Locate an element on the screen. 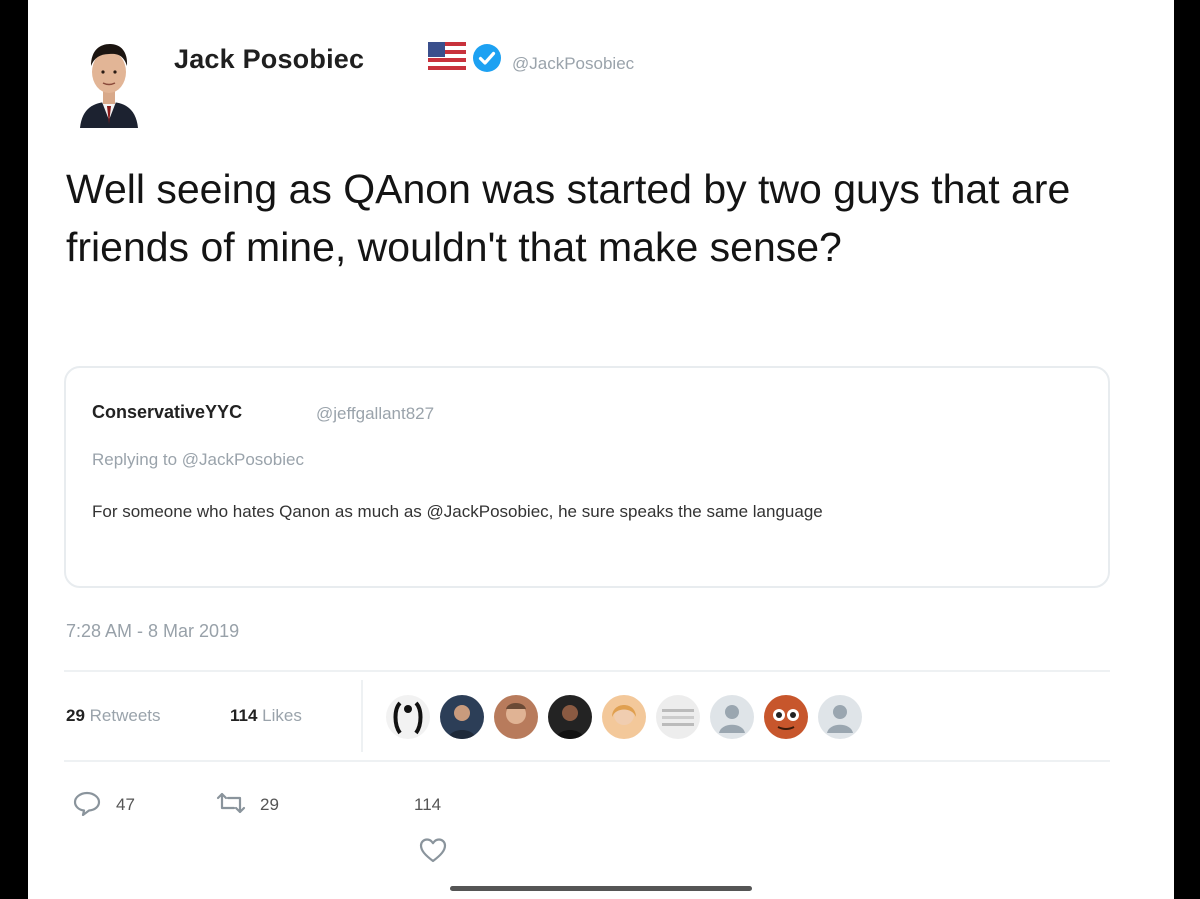  quoted-author-handle: @jeffgallant827 is located at coordinates (375, 414).